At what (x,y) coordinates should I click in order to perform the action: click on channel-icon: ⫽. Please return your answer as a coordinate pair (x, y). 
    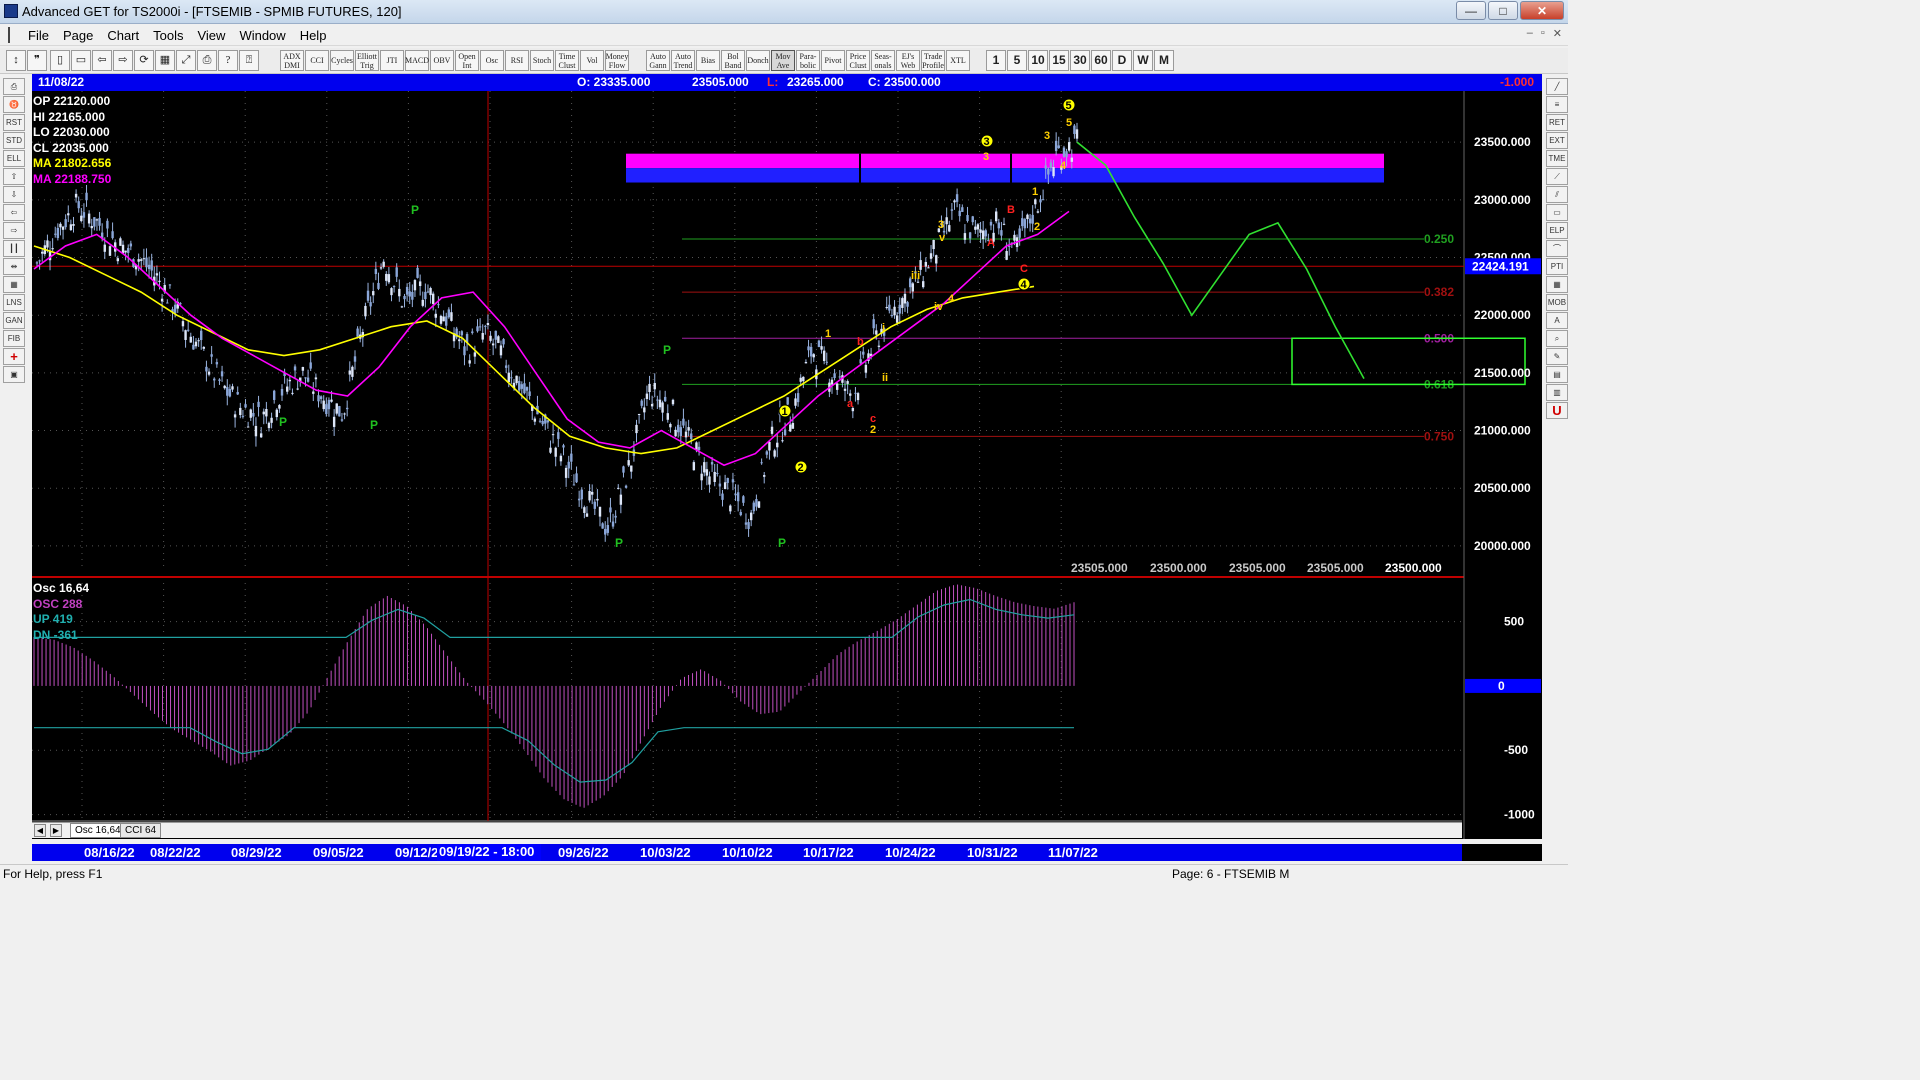
    Looking at the image, I should click on (1557, 194).